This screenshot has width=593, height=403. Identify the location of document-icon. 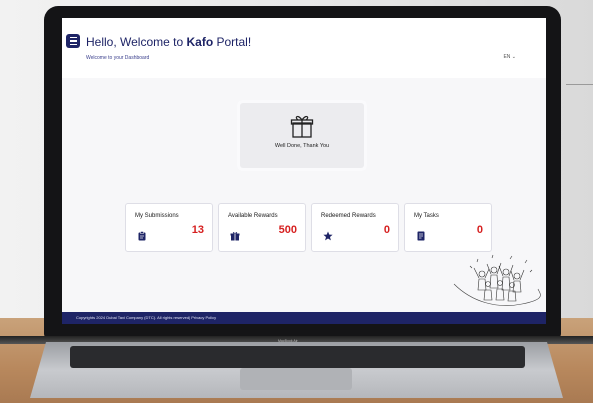
(421, 236).